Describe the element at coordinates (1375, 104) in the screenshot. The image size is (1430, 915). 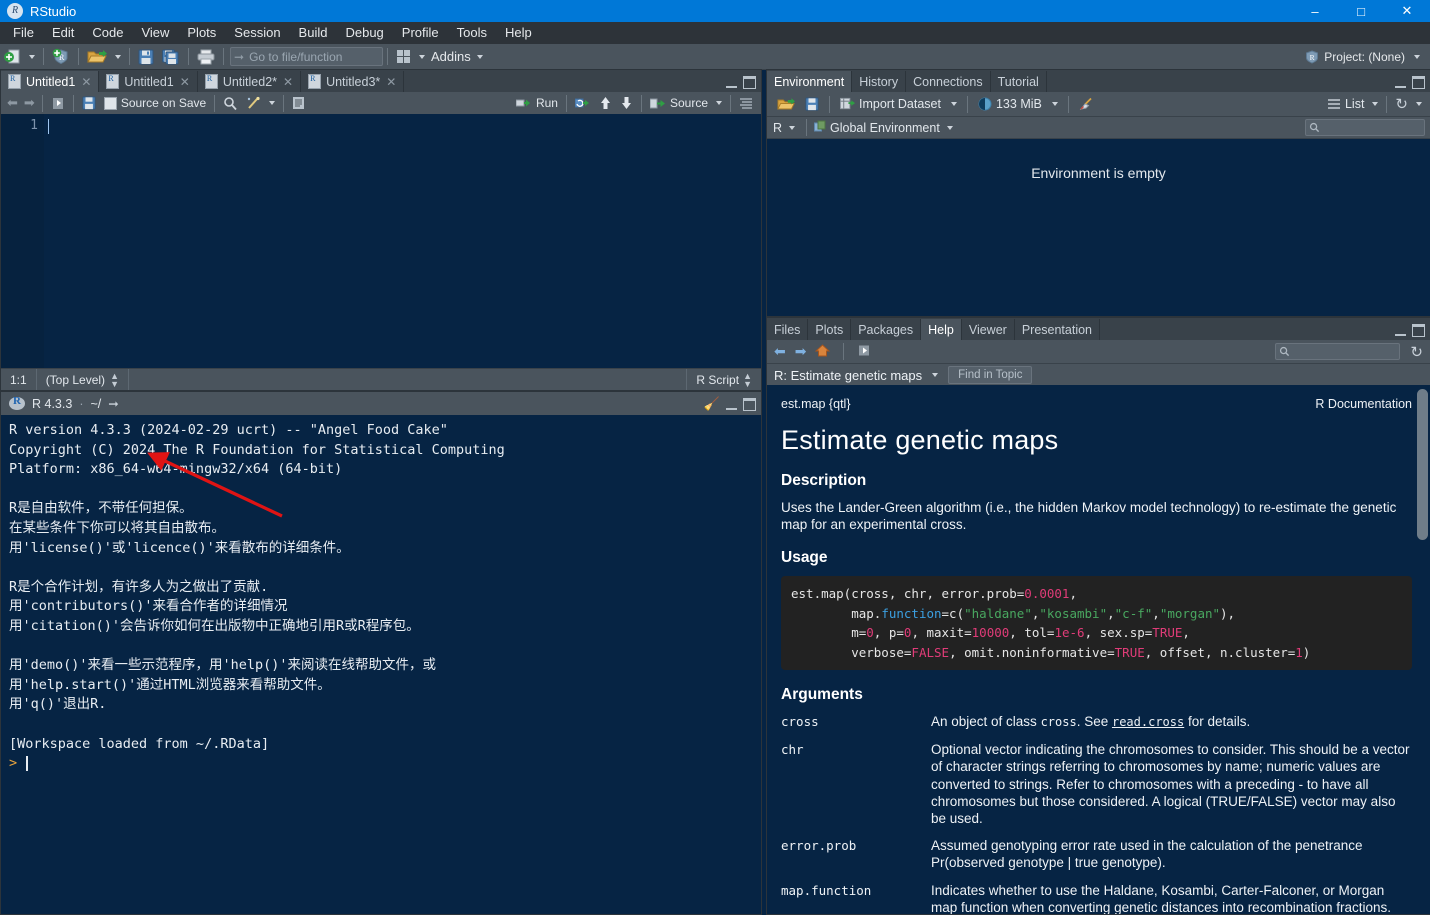
I see `view-mode-caret` at that location.